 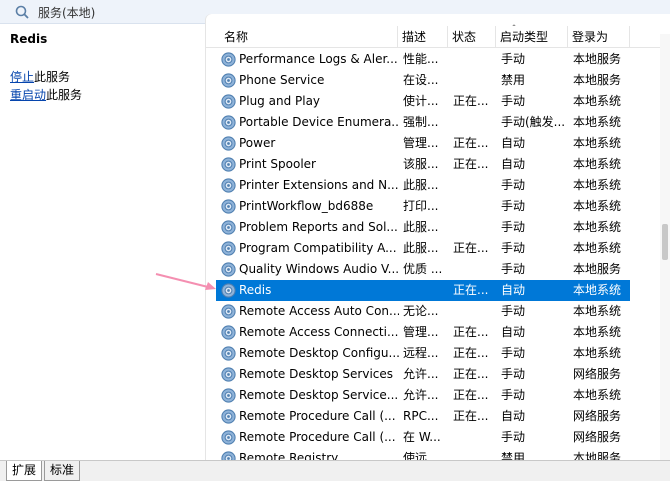 I want to click on tab-standard: 标准, so click(x=62, y=471).